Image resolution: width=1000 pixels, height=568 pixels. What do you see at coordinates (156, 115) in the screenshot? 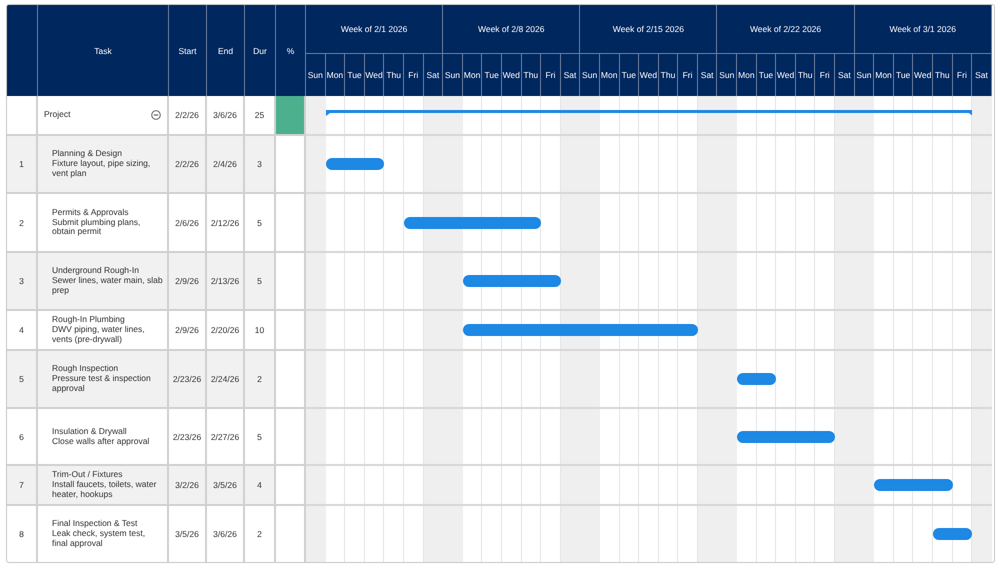
I see `collapse-icon` at bounding box center [156, 115].